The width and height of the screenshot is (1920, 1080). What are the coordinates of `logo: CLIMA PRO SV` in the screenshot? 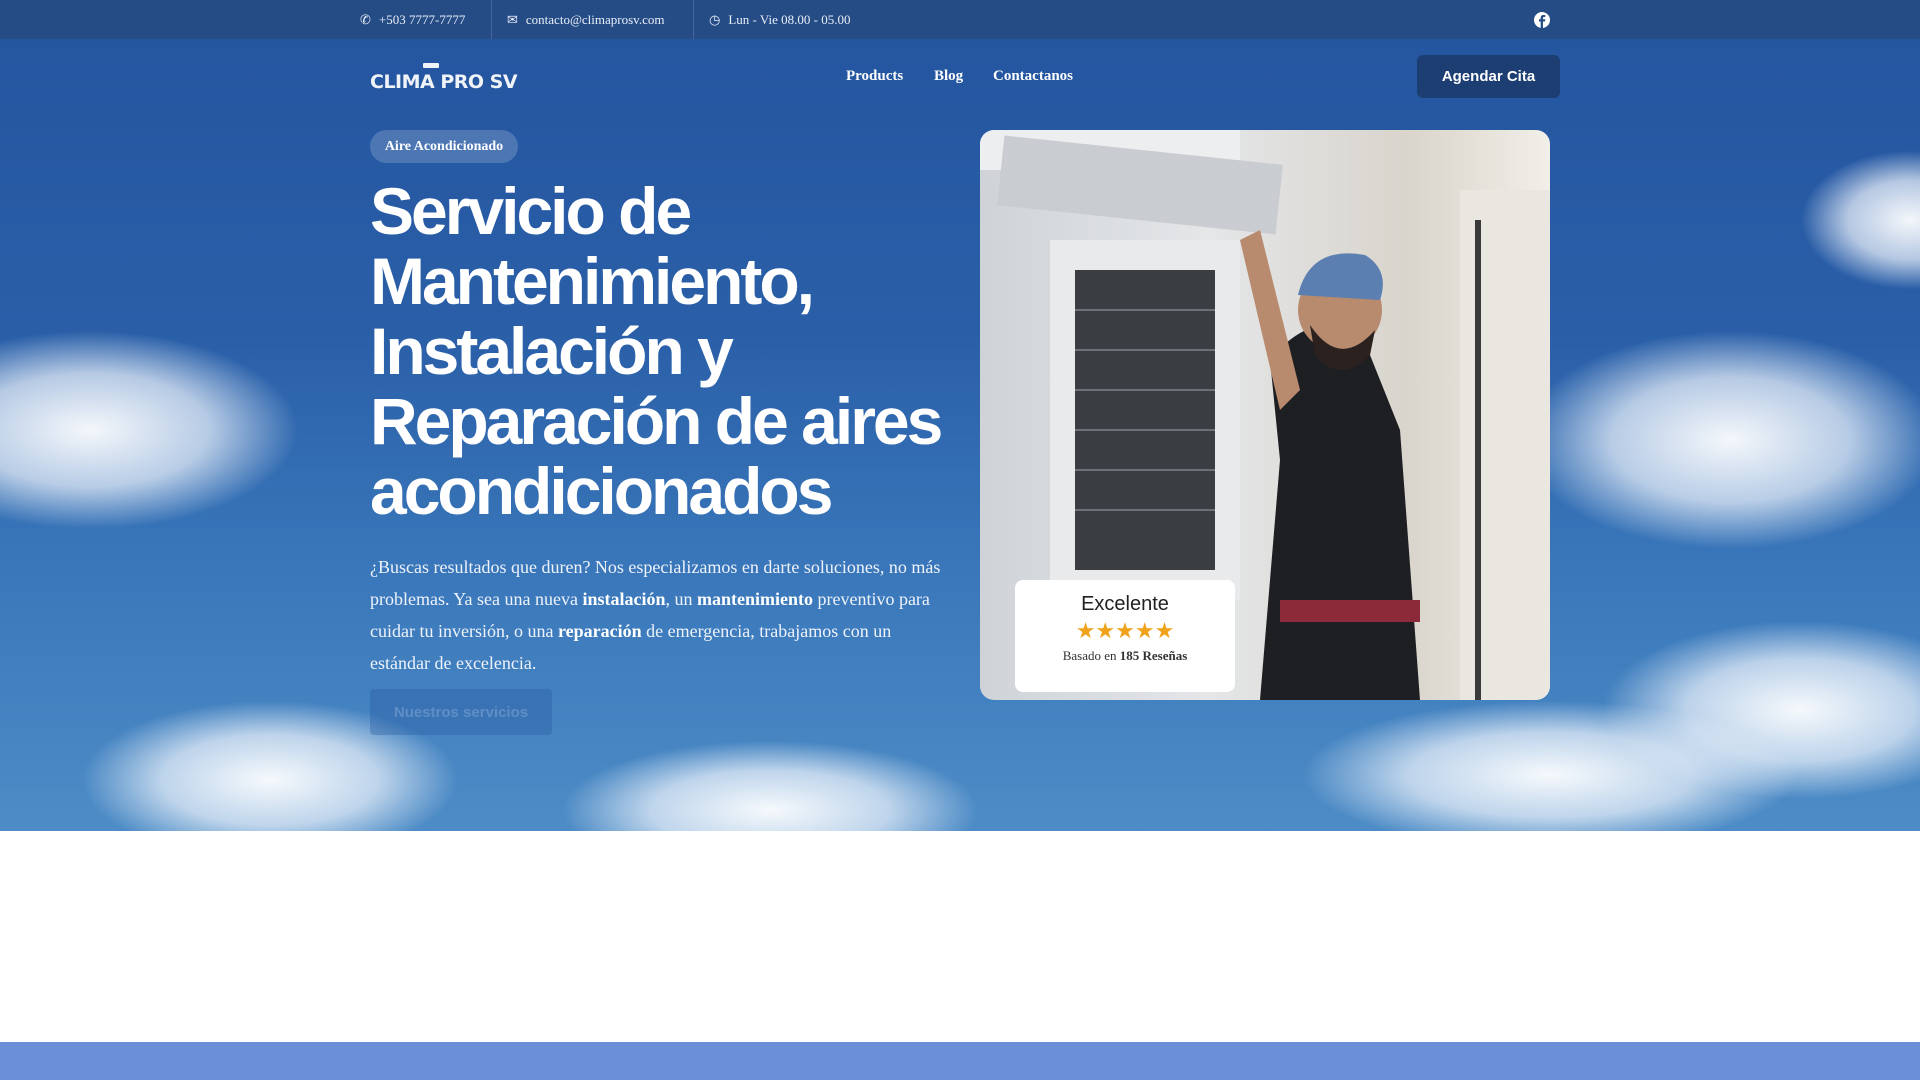 It's located at (444, 78).